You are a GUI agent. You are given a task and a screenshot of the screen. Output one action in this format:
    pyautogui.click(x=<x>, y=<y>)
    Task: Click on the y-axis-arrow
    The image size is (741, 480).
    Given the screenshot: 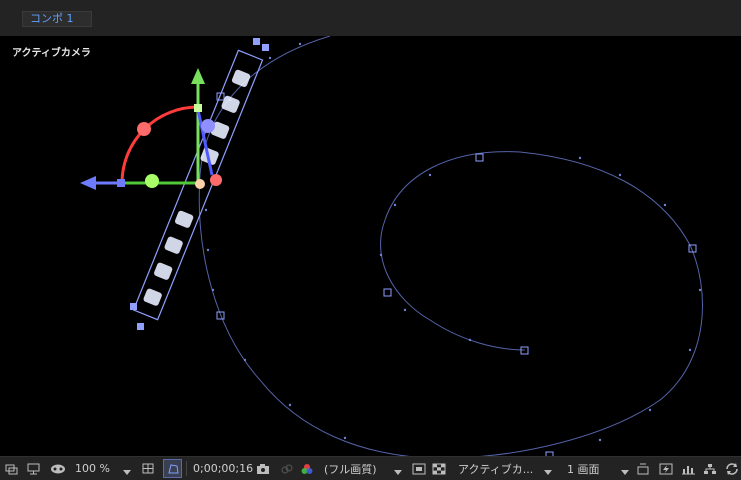 What is the action you would take?
    pyautogui.click(x=198, y=76)
    